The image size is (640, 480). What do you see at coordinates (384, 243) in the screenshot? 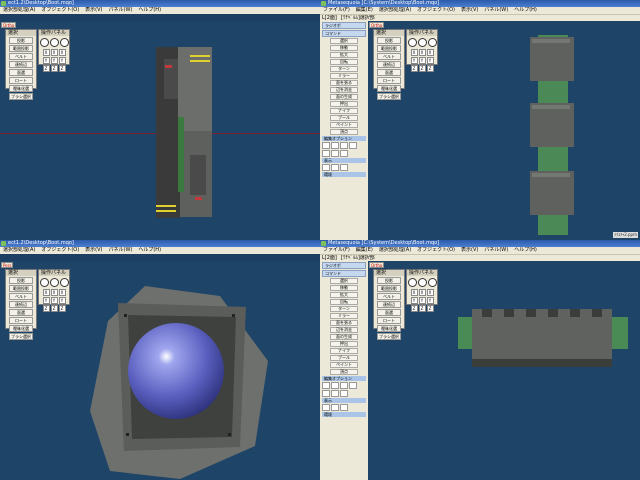
I see `window-title: Metasequoia [C:\System\Desktop\Boot.mqo]` at bounding box center [384, 243].